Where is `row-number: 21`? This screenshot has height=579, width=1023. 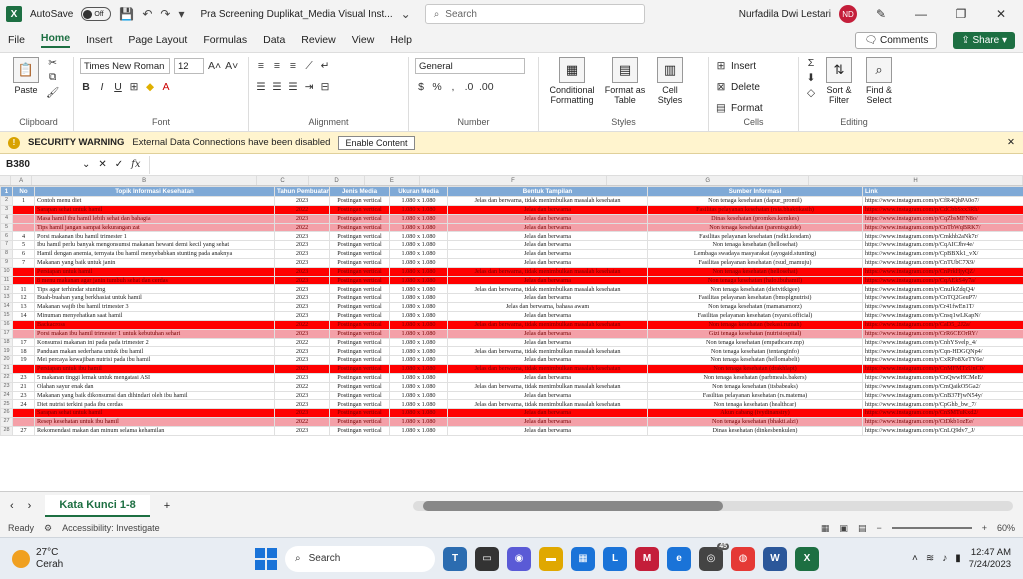 row-number: 21 is located at coordinates (6, 369).